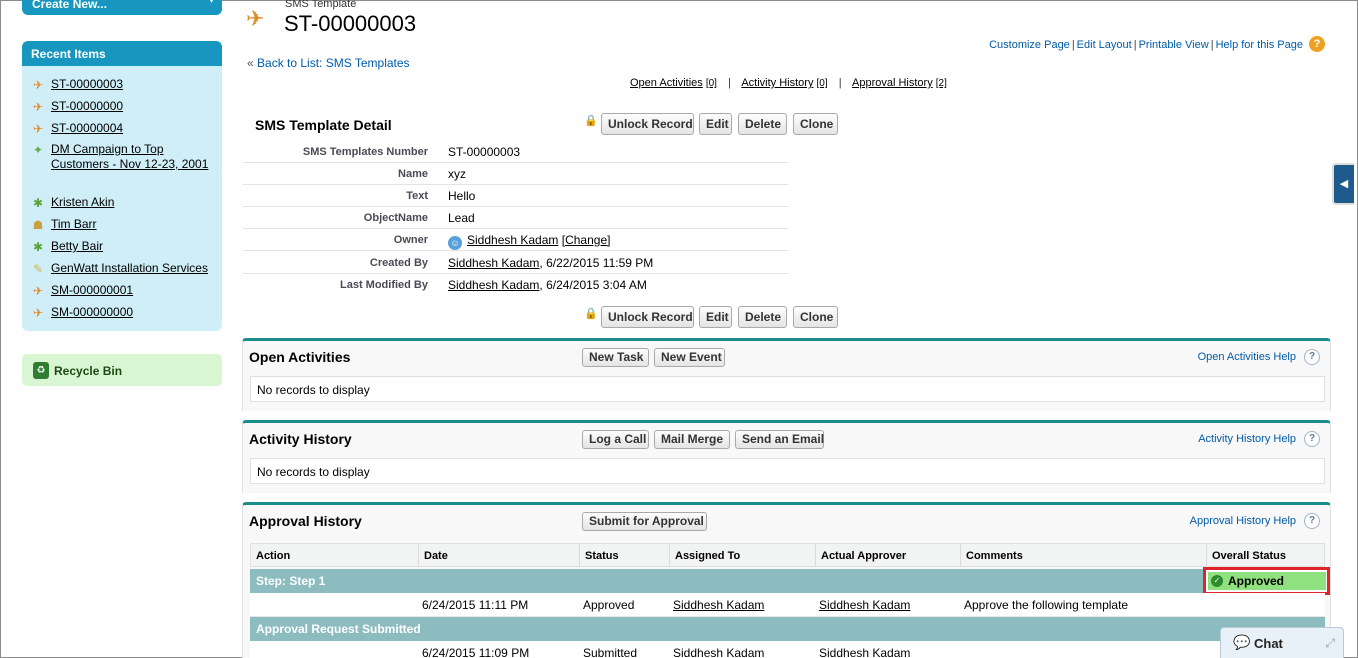  Describe the element at coordinates (647, 124) in the screenshot. I see `unlock-record-button: Unlock Record` at that location.